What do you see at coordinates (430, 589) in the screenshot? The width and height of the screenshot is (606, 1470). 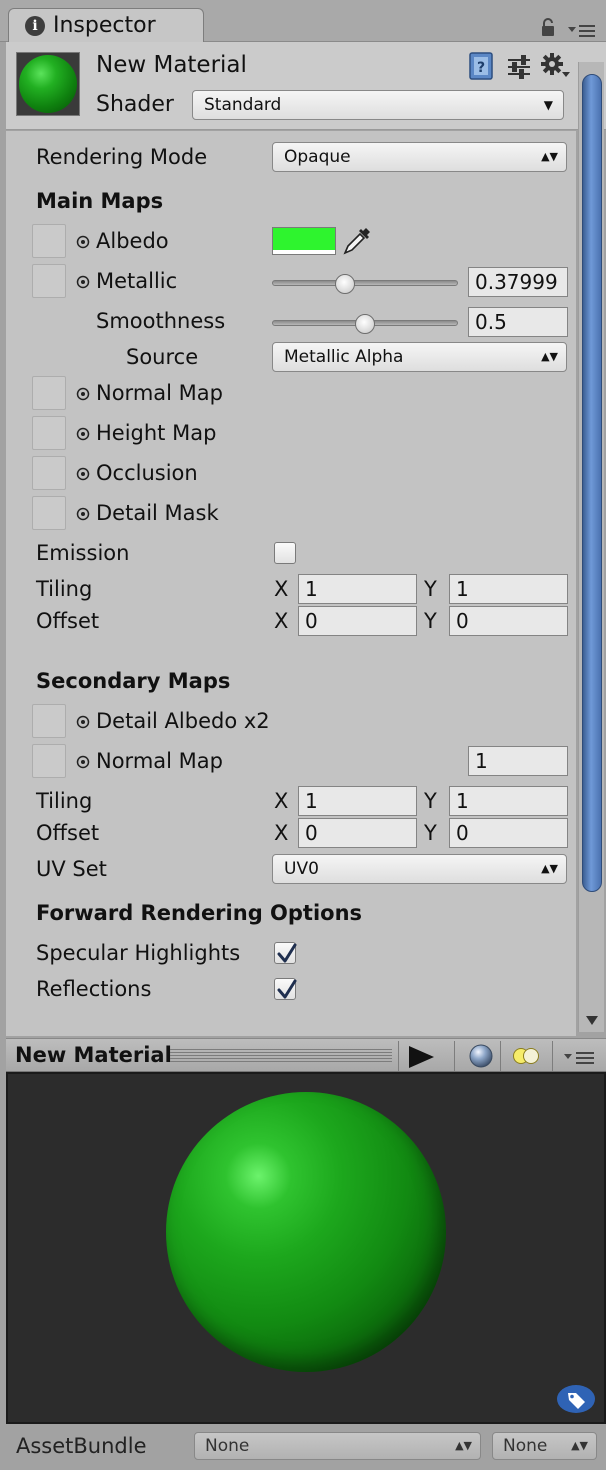 I see `main-tiling-y-label: Y` at bounding box center [430, 589].